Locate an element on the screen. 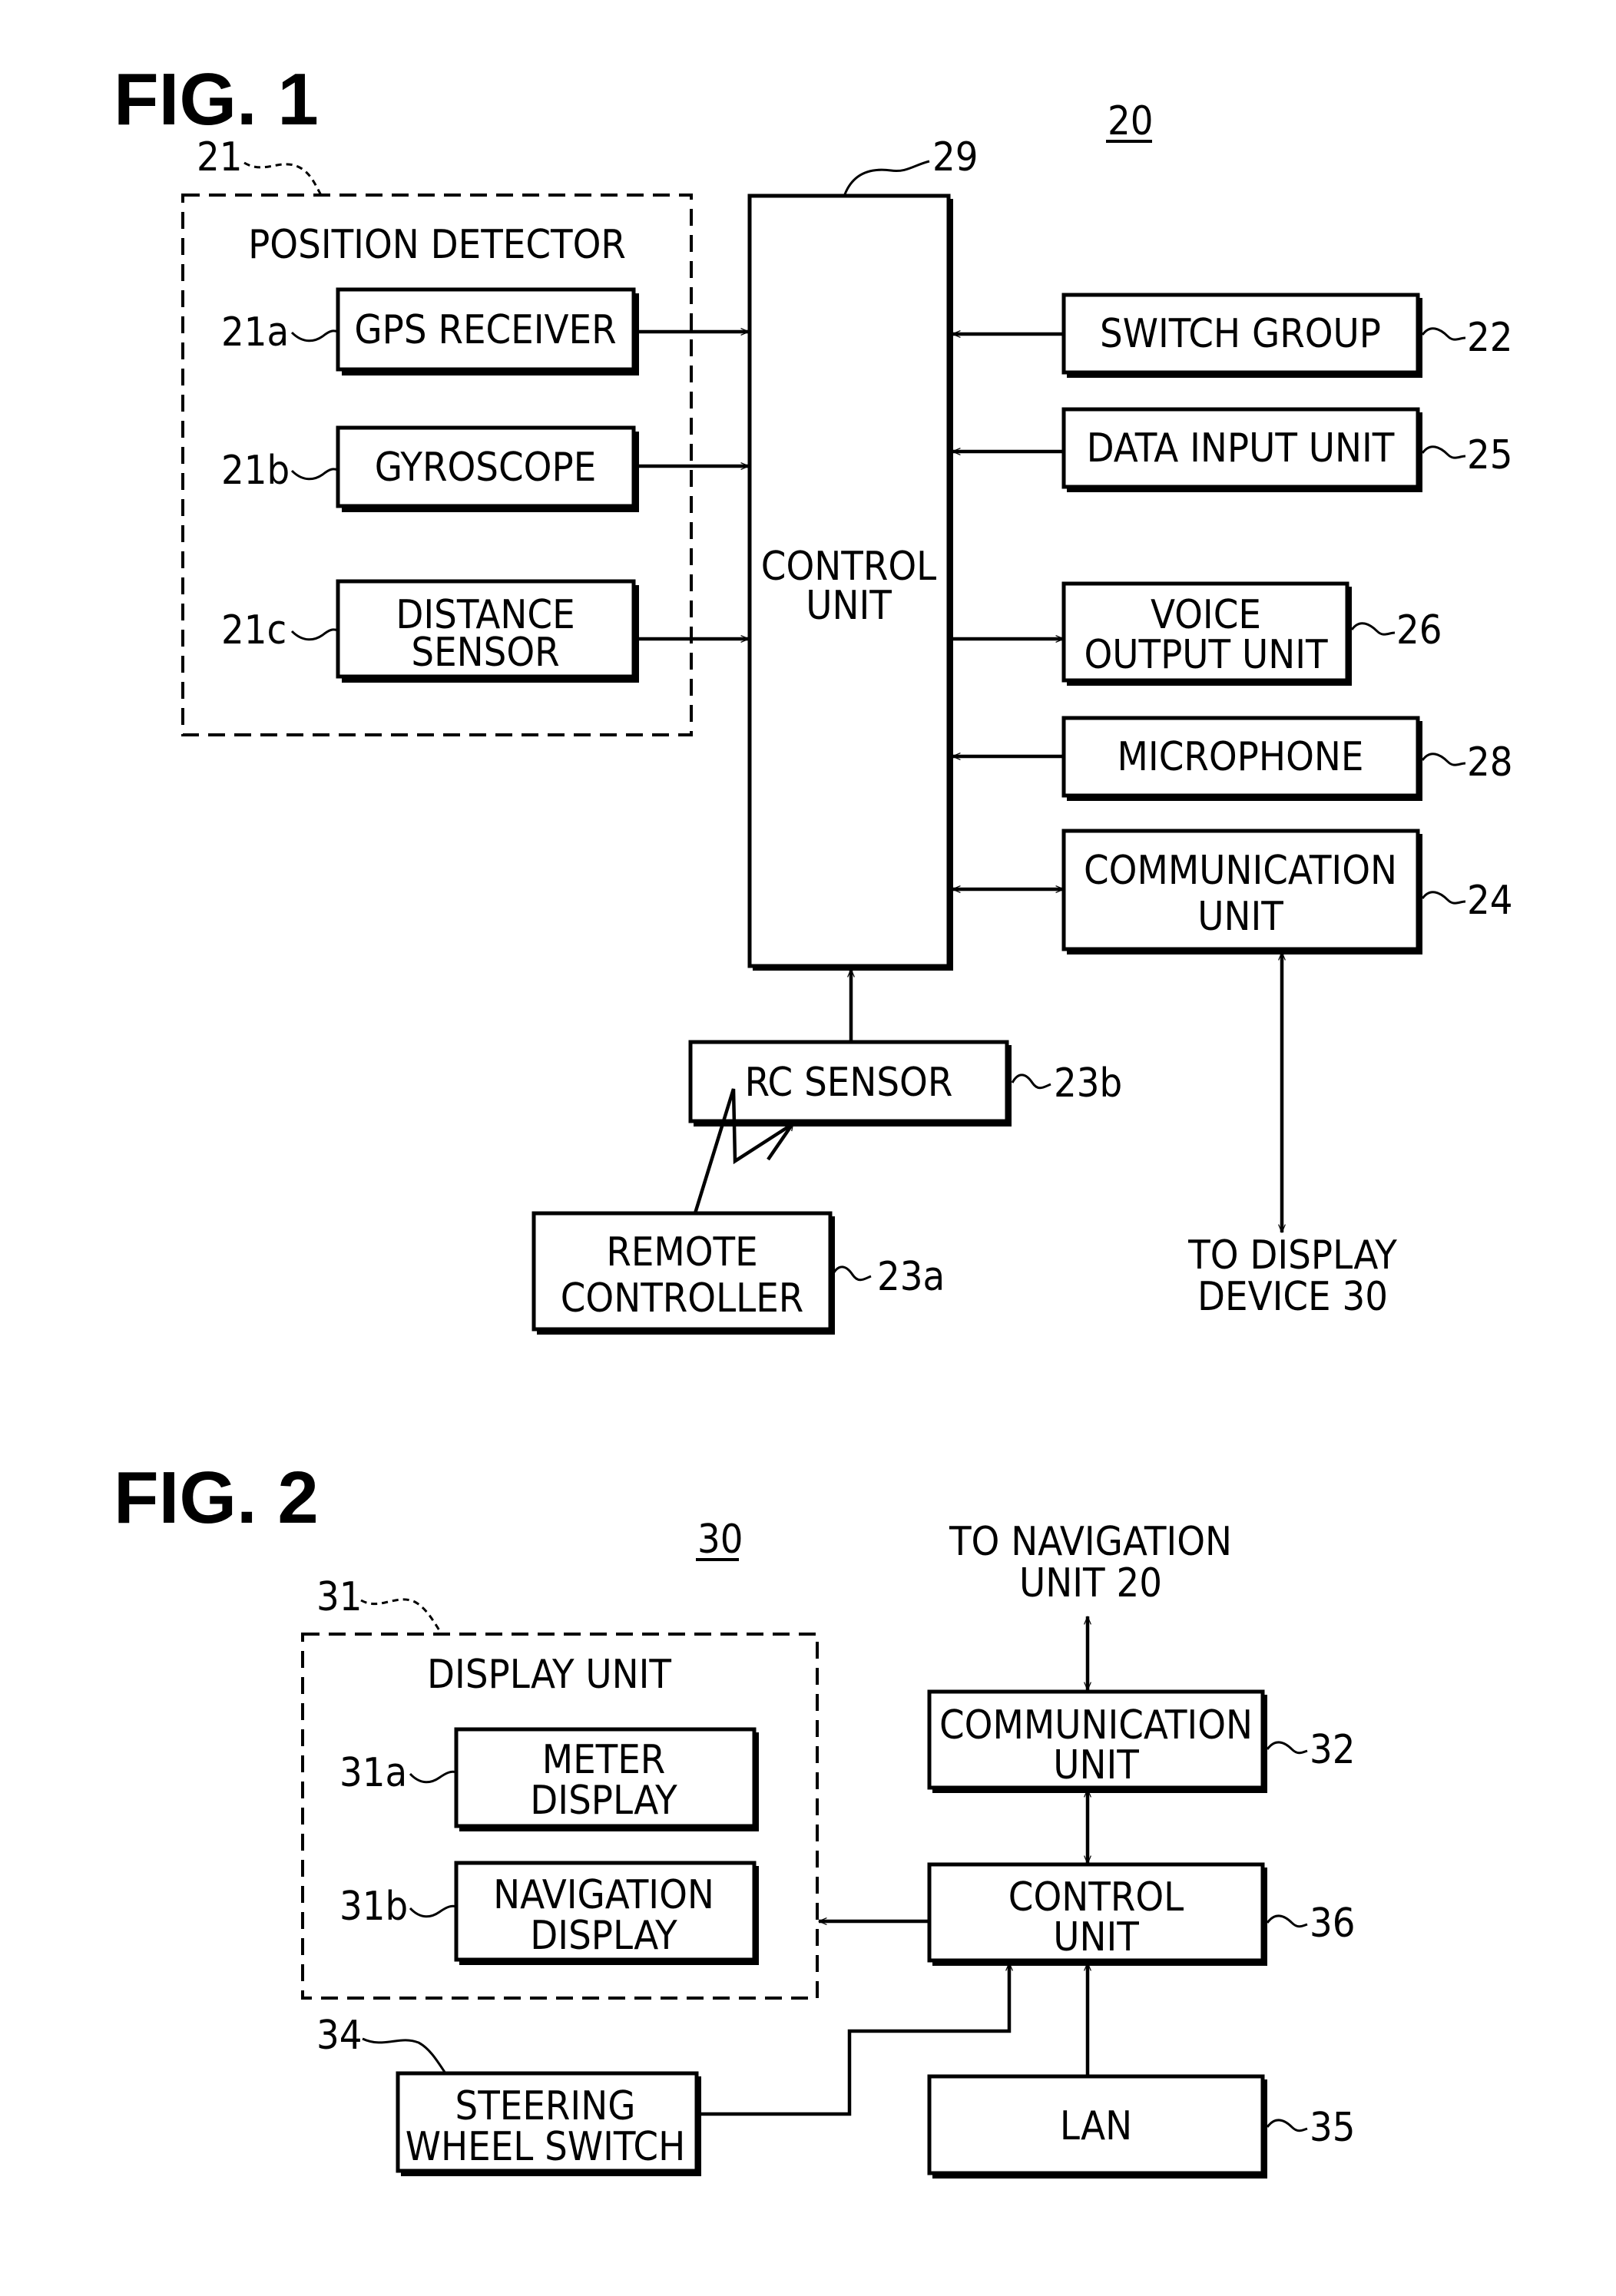  fig2-control-unit-block: CONTROL UNIT 36 is located at coordinates (1142, 1914).